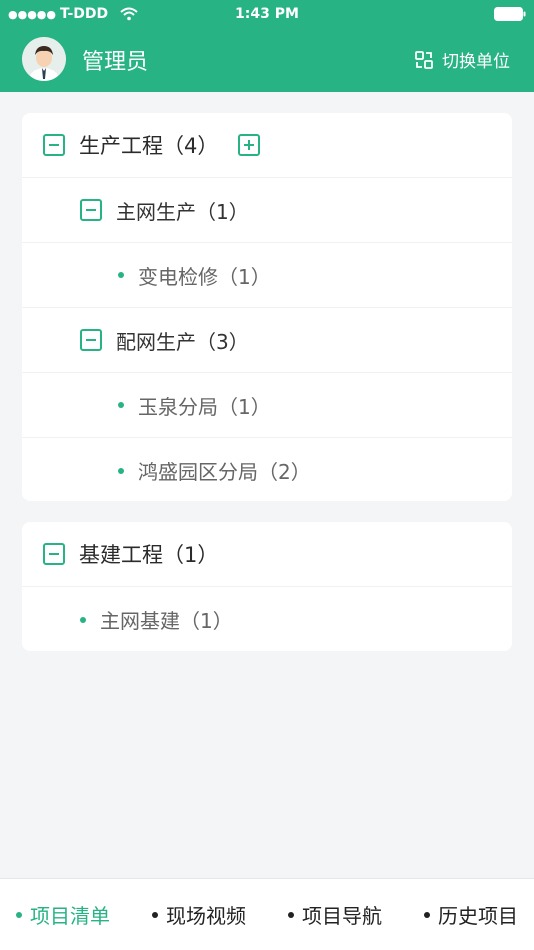 This screenshot has width=534, height=950. What do you see at coordinates (424, 59) in the screenshot?
I see `switch-icon` at bounding box center [424, 59].